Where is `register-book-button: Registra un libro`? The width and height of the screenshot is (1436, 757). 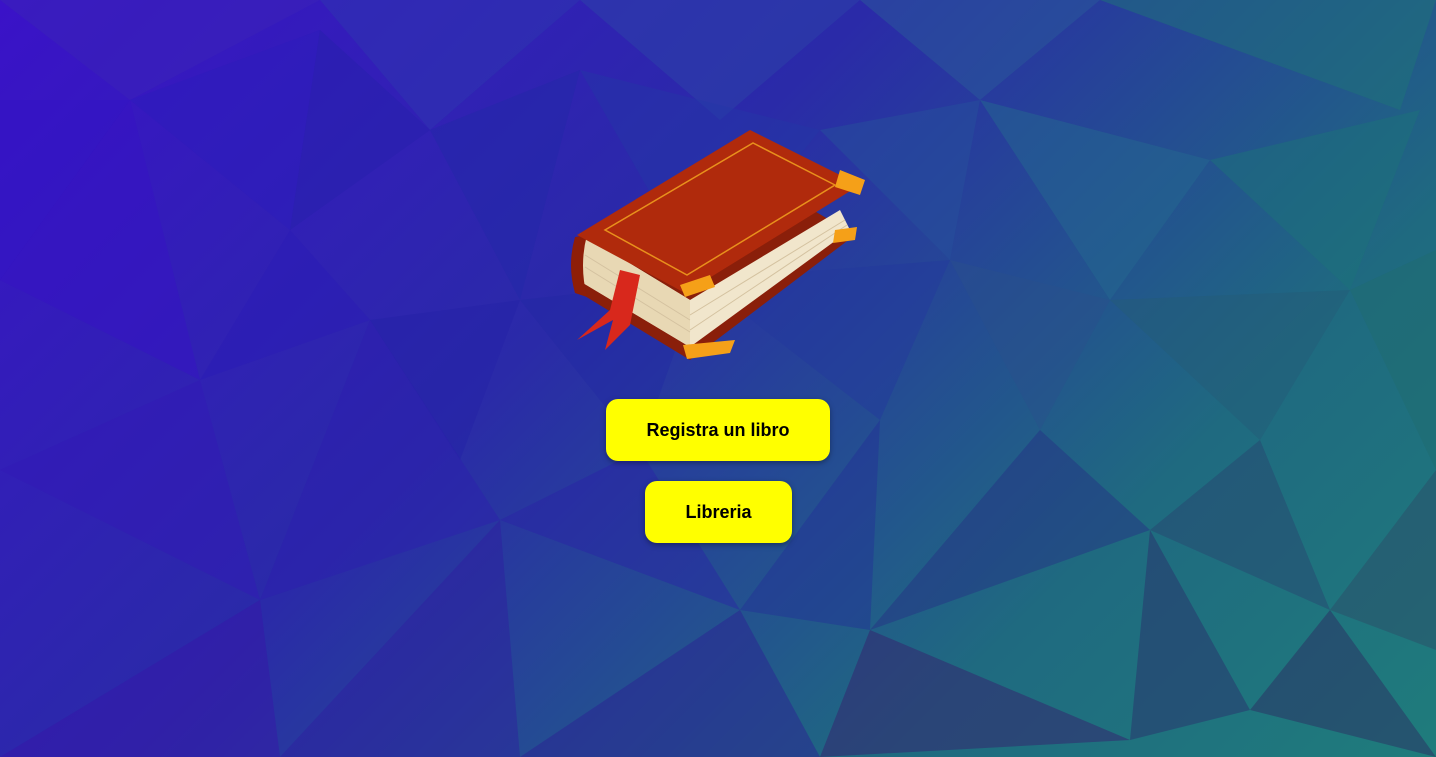
register-book-button: Registra un libro is located at coordinates (718, 430).